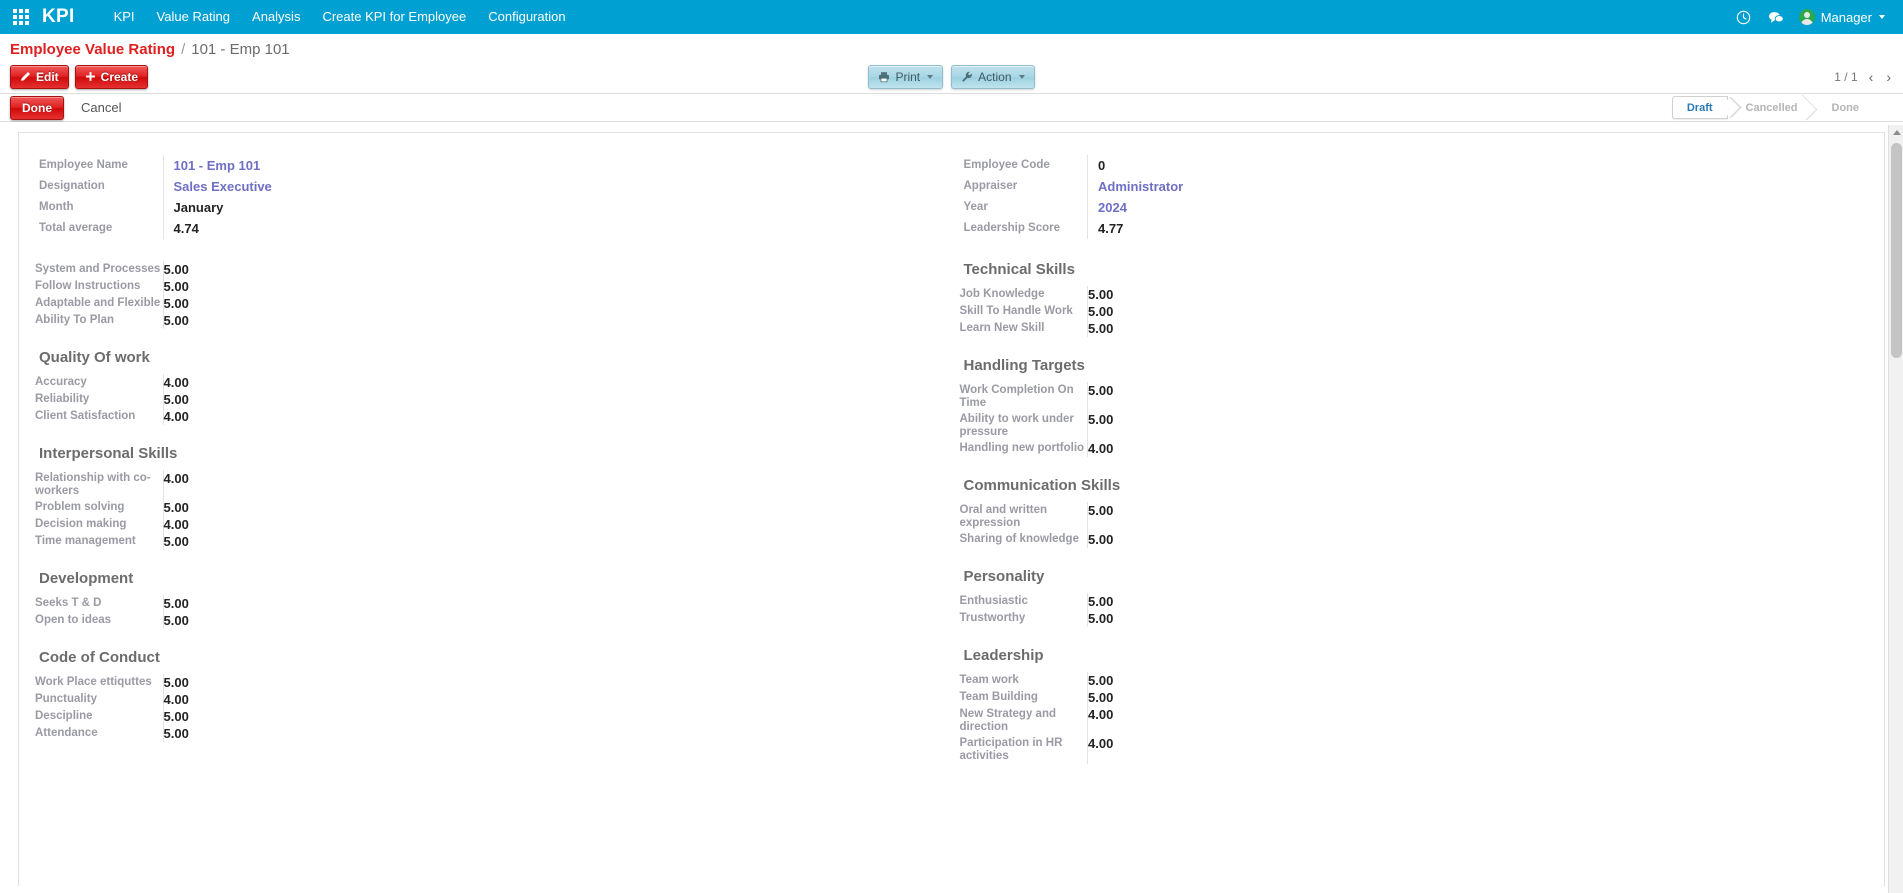 The height and width of the screenshot is (893, 1903). I want to click on field-label-employee-name: Employee Name, so click(99, 165).